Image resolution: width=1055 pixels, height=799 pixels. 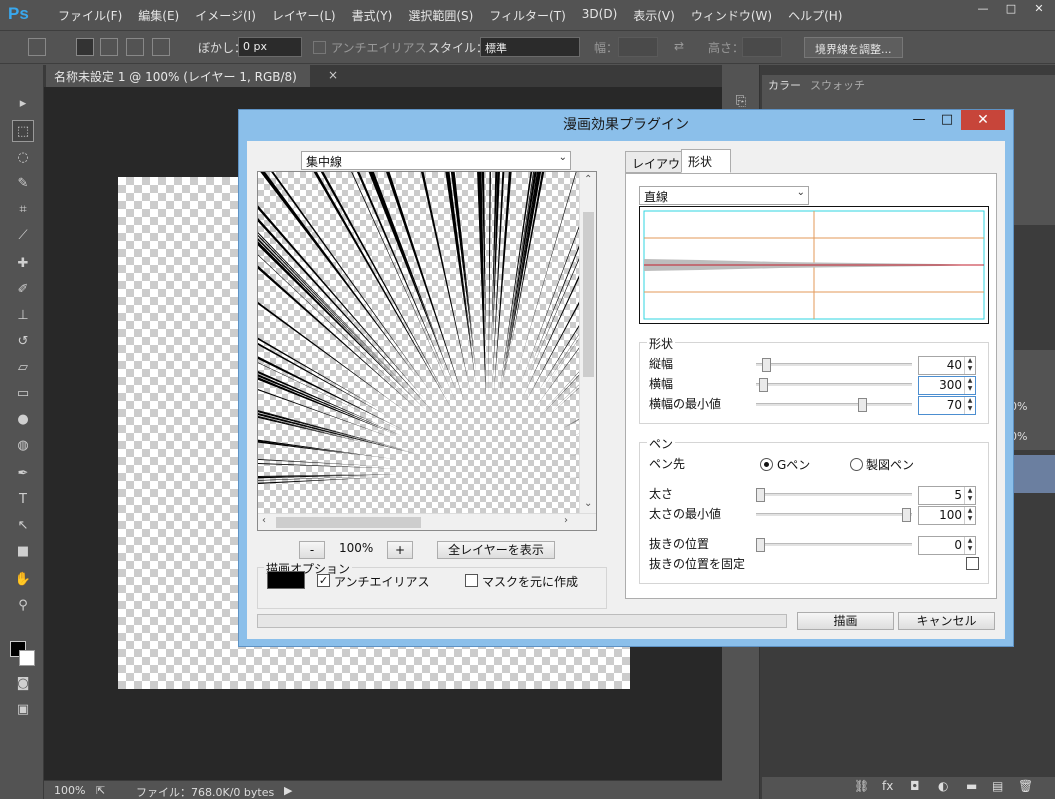 What do you see at coordinates (23, 580) in the screenshot?
I see `hand-tool-icon: ✋` at bounding box center [23, 580].